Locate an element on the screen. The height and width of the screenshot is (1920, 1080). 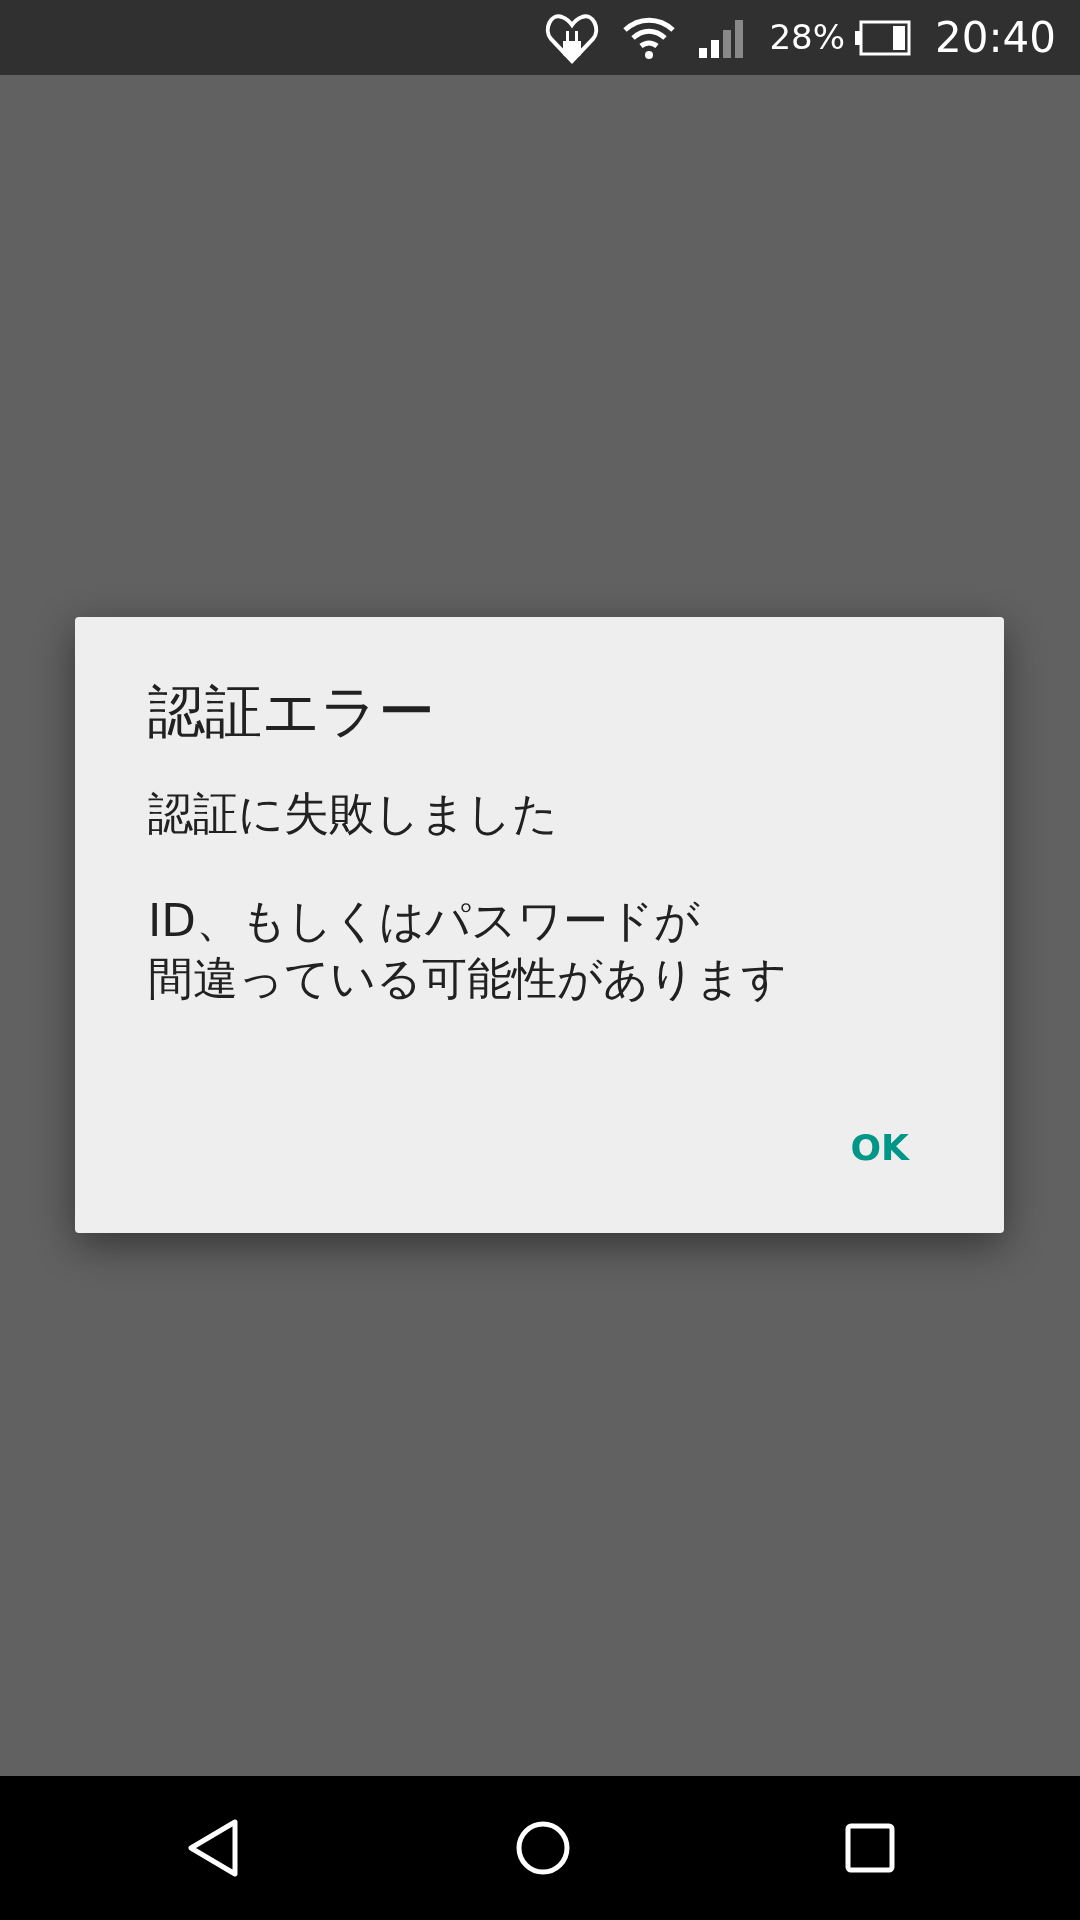
wifi-icon is located at coordinates (649, 37).